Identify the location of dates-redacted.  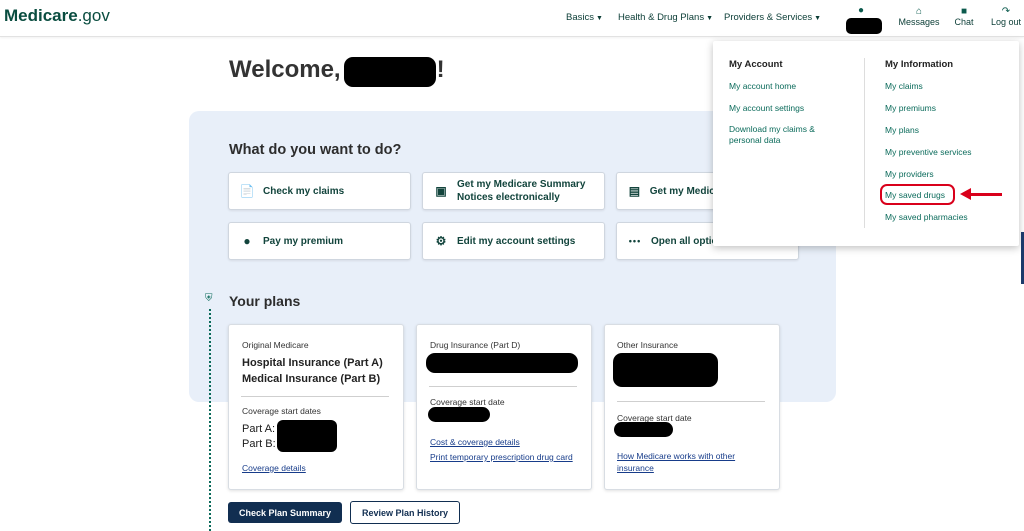
(307, 436).